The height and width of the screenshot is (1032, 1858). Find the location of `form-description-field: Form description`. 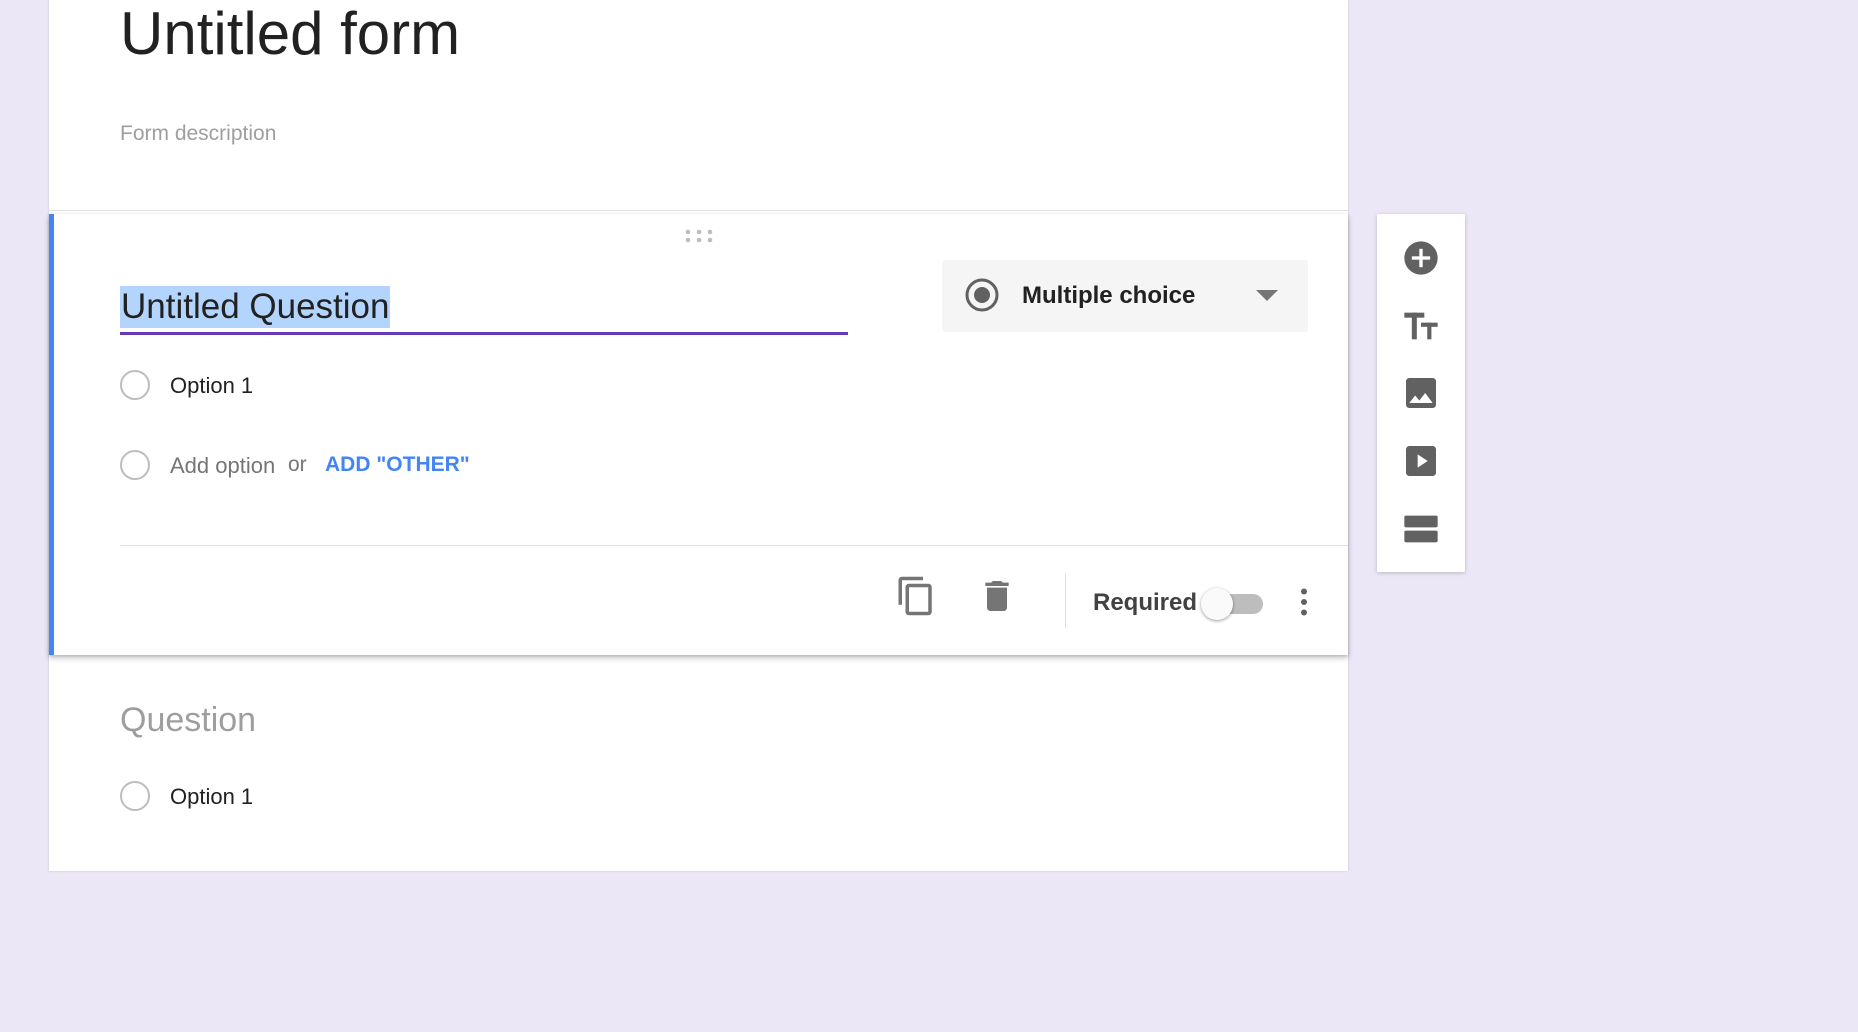

form-description-field: Form description is located at coordinates (198, 134).